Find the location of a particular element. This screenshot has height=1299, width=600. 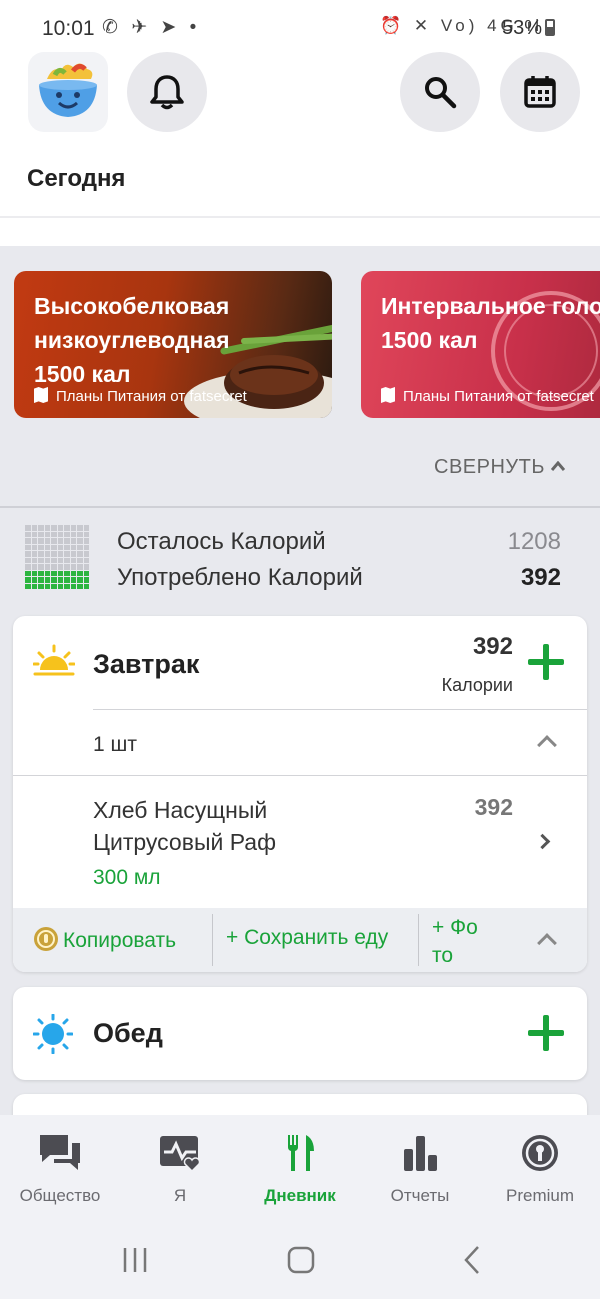

add-food-lunch-button is located at coordinates (546, 1033).